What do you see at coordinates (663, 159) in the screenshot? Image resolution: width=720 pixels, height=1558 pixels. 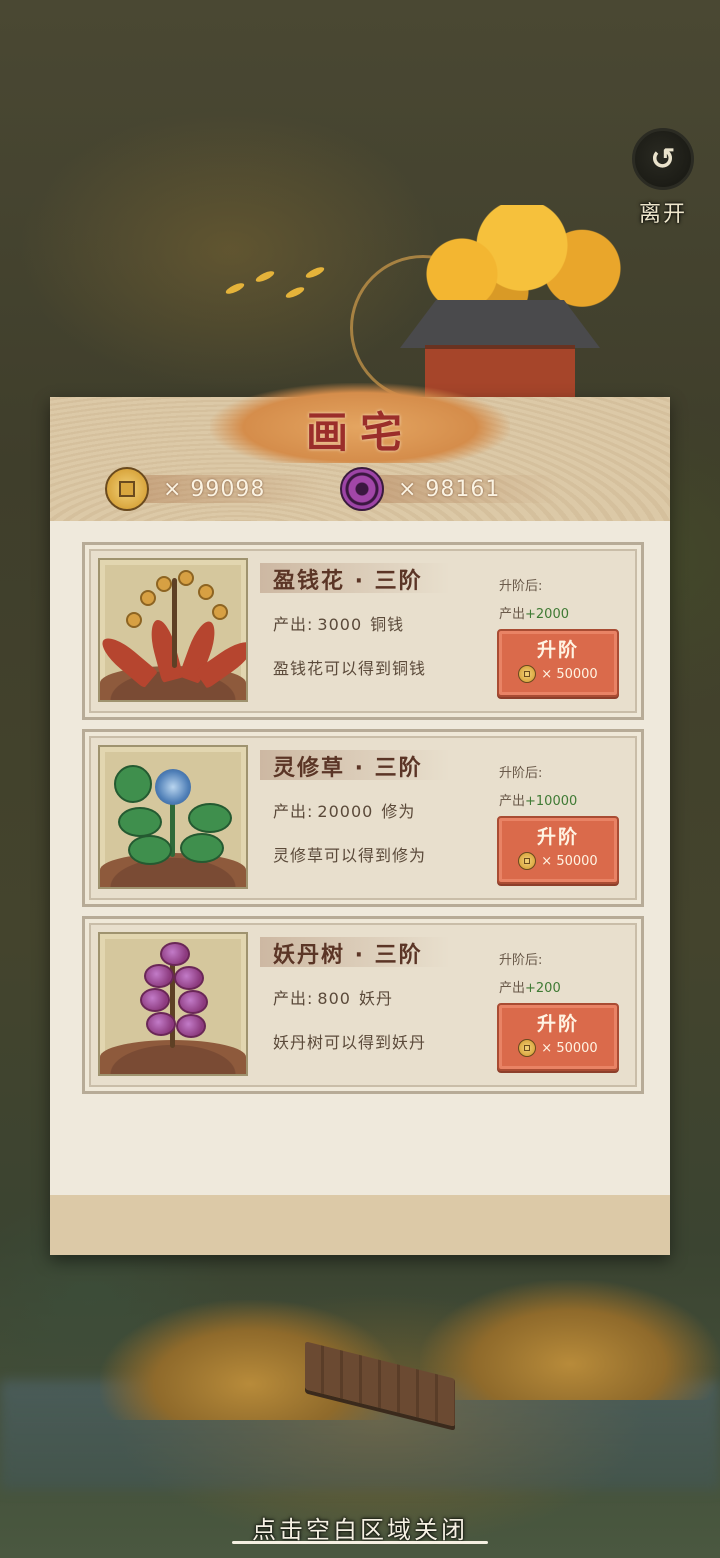 I see `return-arrow-icon: ↺` at bounding box center [663, 159].